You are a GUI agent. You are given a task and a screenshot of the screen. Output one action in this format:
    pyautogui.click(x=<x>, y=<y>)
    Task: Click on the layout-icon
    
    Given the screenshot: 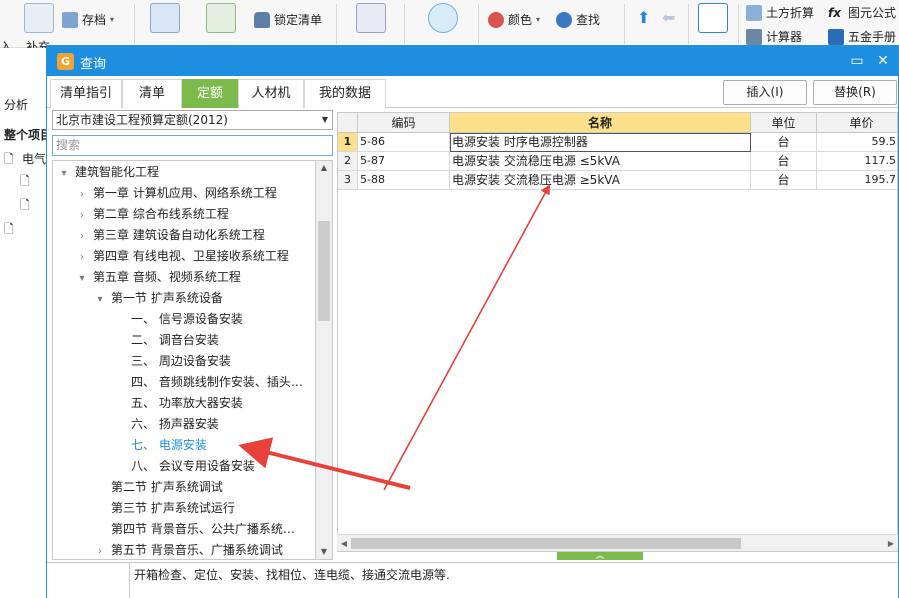 What is the action you would take?
    pyautogui.click(x=371, y=18)
    